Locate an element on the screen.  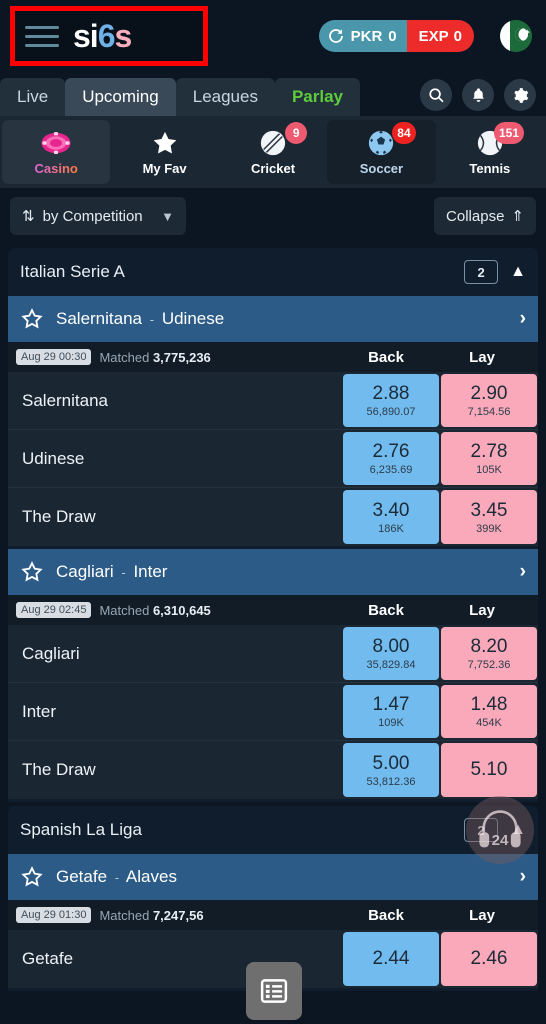
bell-icon is located at coordinates (478, 95).